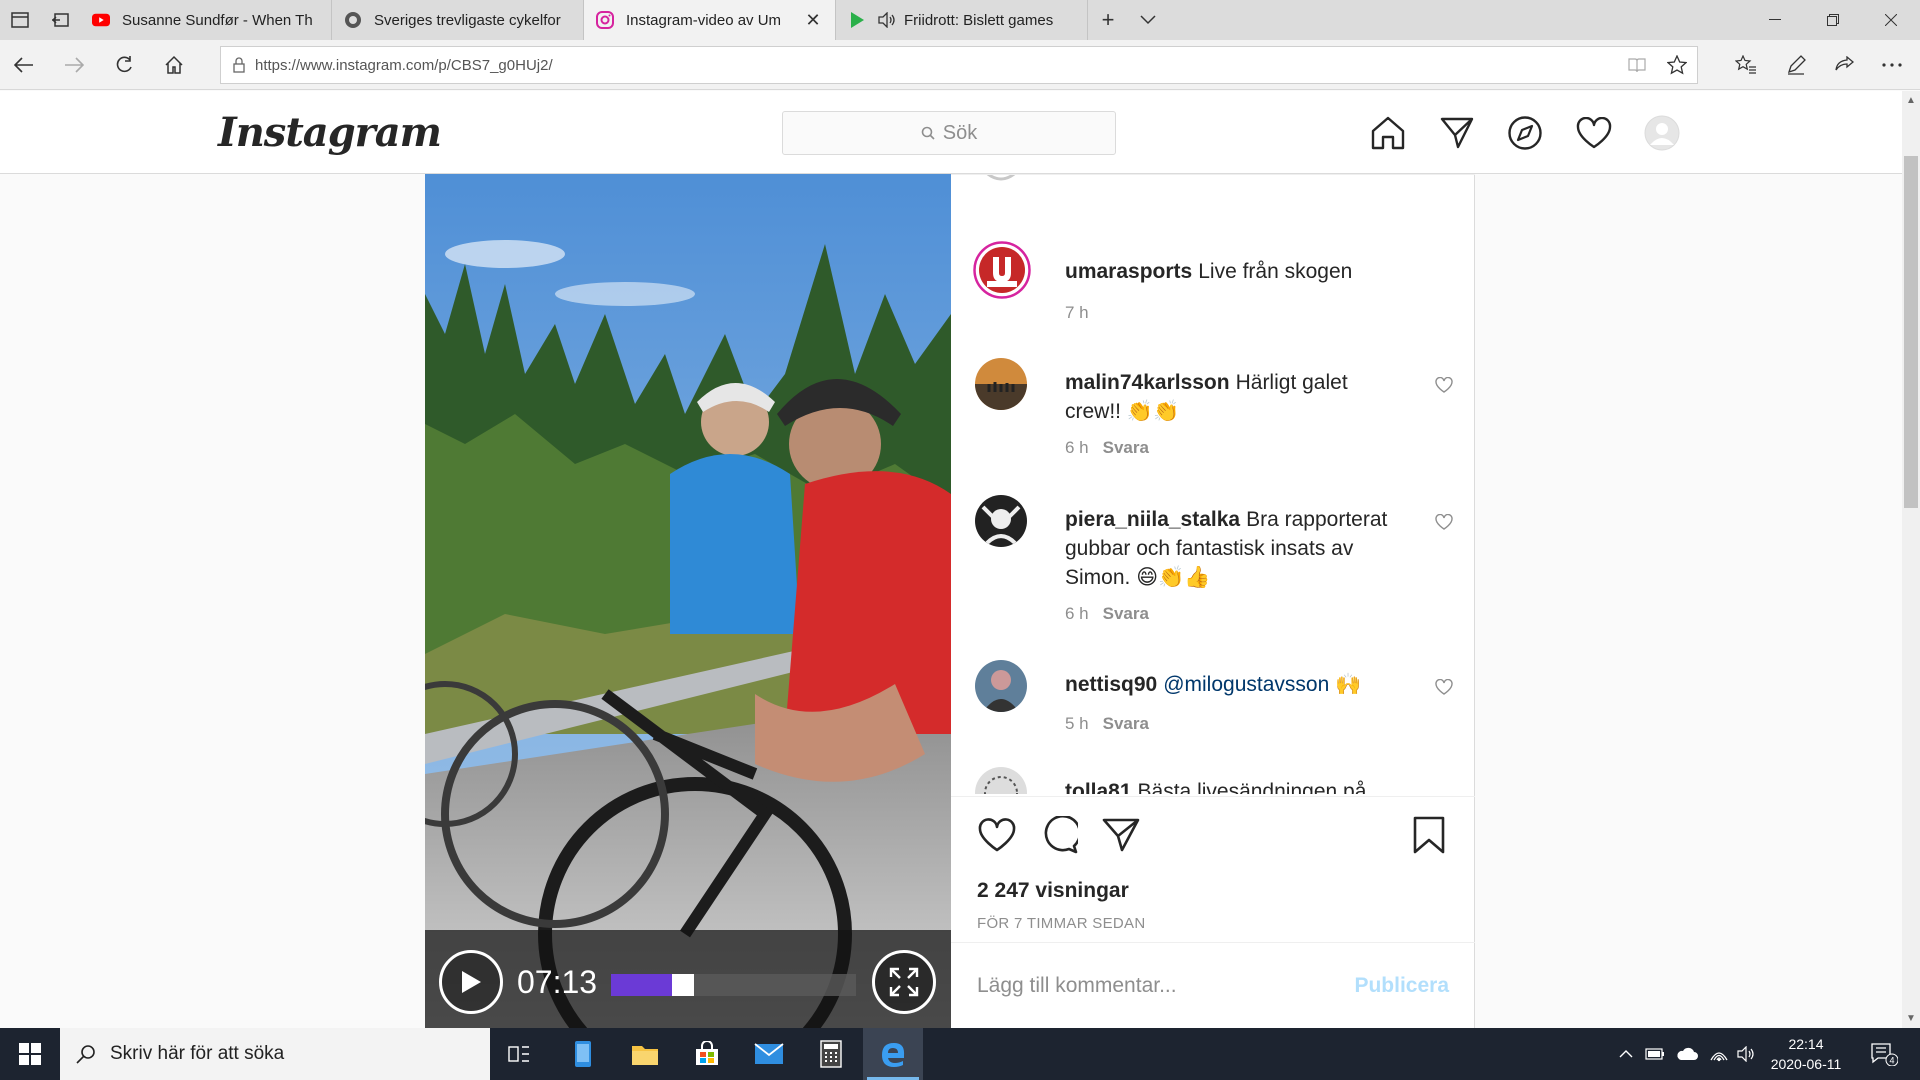 This screenshot has height=1080, width=1920. I want to click on post-timestamp: FÖR 7 TIMMAR SEDAN, so click(1061, 923).